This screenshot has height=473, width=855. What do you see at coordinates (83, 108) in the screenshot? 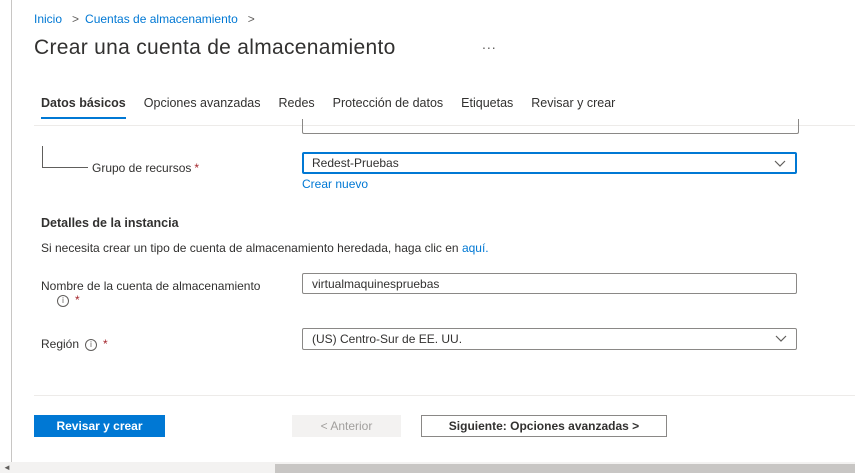
I see `tab-basics: Datos básicos` at bounding box center [83, 108].